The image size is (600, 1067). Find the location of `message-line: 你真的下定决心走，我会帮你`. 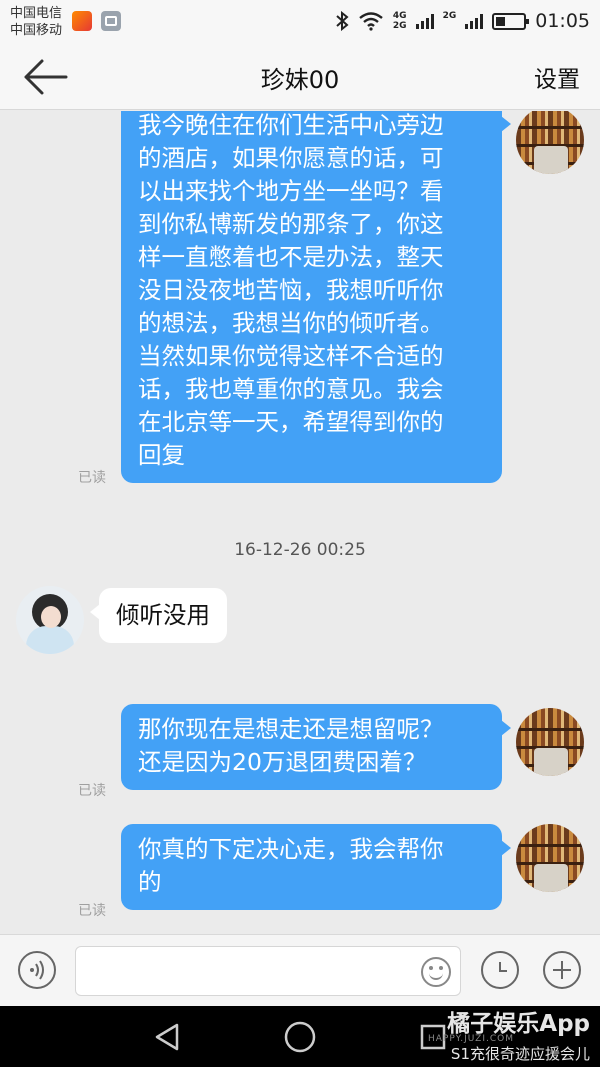

message-line: 你真的下定决心走，我会帮你 is located at coordinates (291, 849).